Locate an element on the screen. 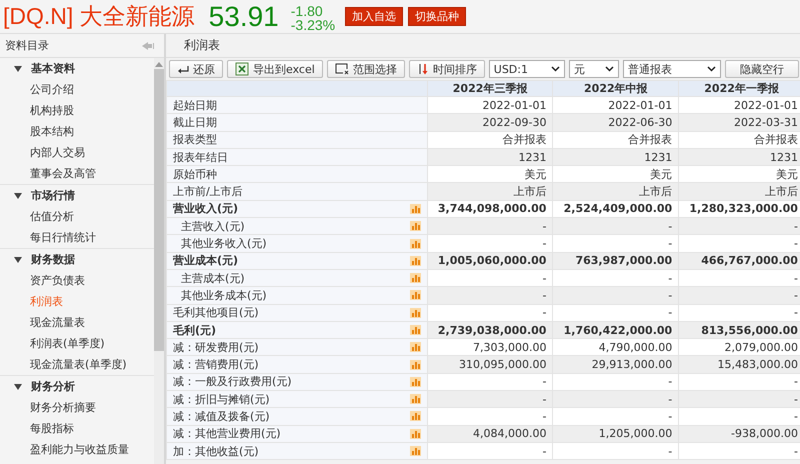 The height and width of the screenshot is (464, 800). column-header: 2022年一季报 is located at coordinates (739, 88).